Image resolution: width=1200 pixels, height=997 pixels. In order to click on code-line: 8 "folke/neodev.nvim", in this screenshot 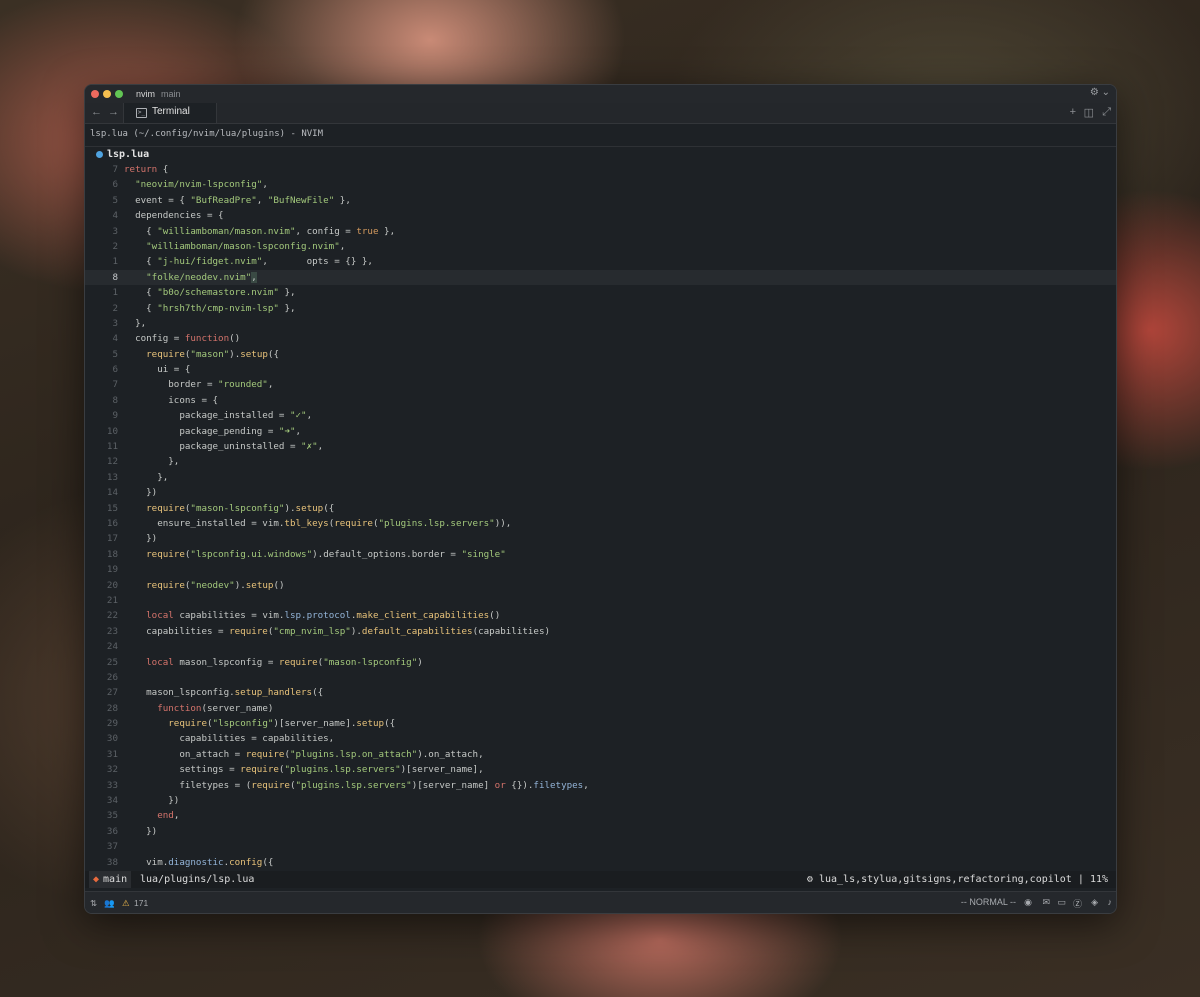, I will do `click(600, 277)`.